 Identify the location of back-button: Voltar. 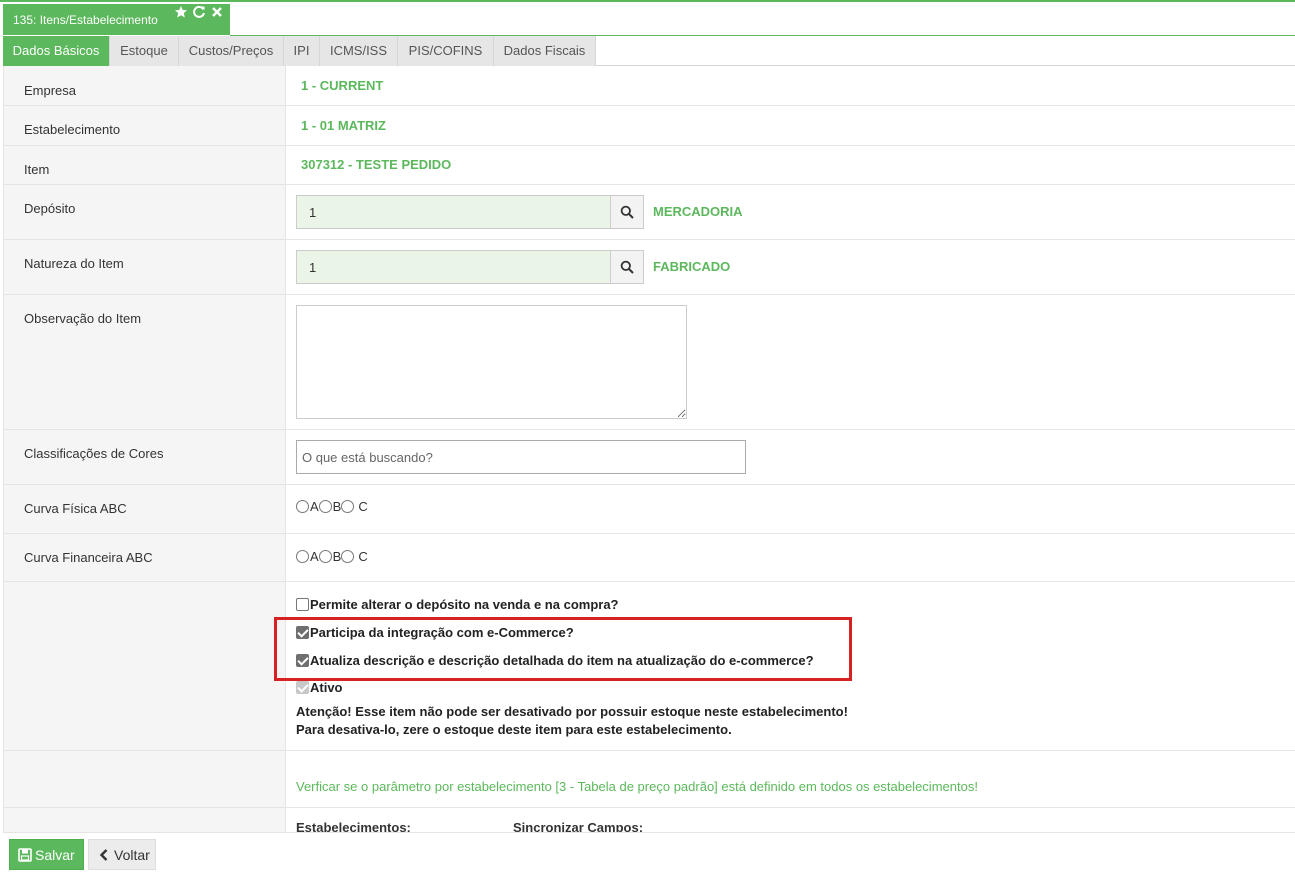
(122, 854).